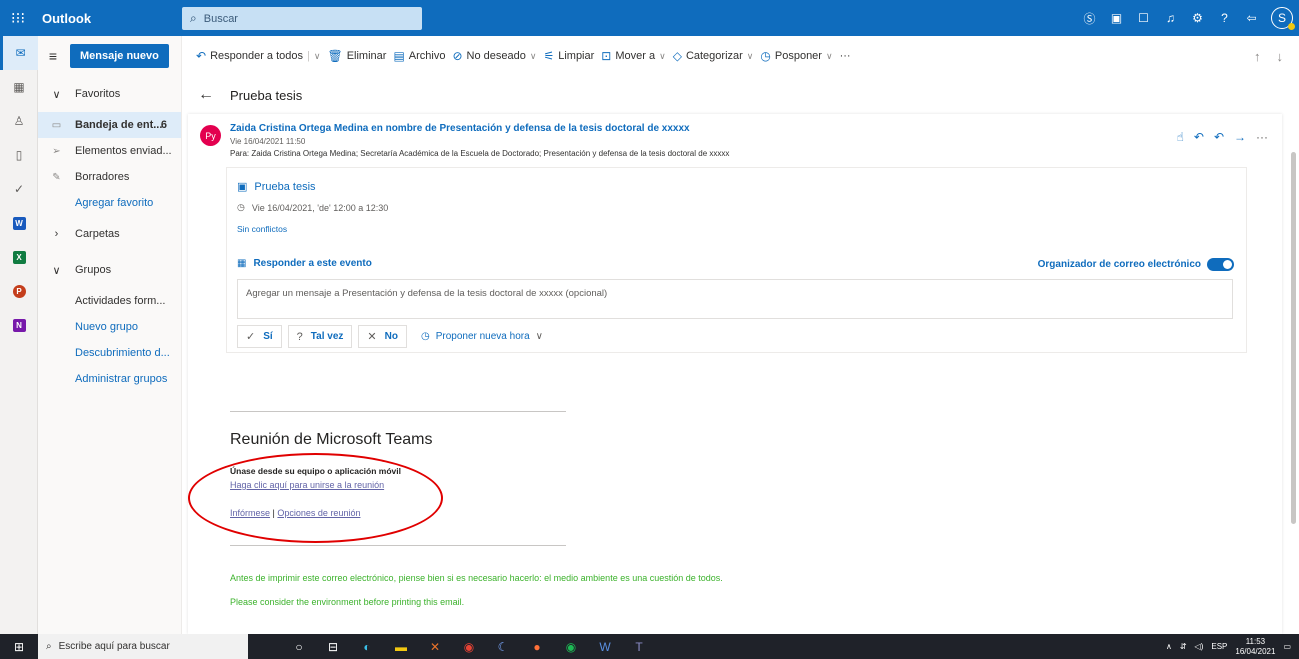 The height and width of the screenshot is (659, 1299). What do you see at coordinates (639, 647) in the screenshot?
I see `teams-icon: T` at bounding box center [639, 647].